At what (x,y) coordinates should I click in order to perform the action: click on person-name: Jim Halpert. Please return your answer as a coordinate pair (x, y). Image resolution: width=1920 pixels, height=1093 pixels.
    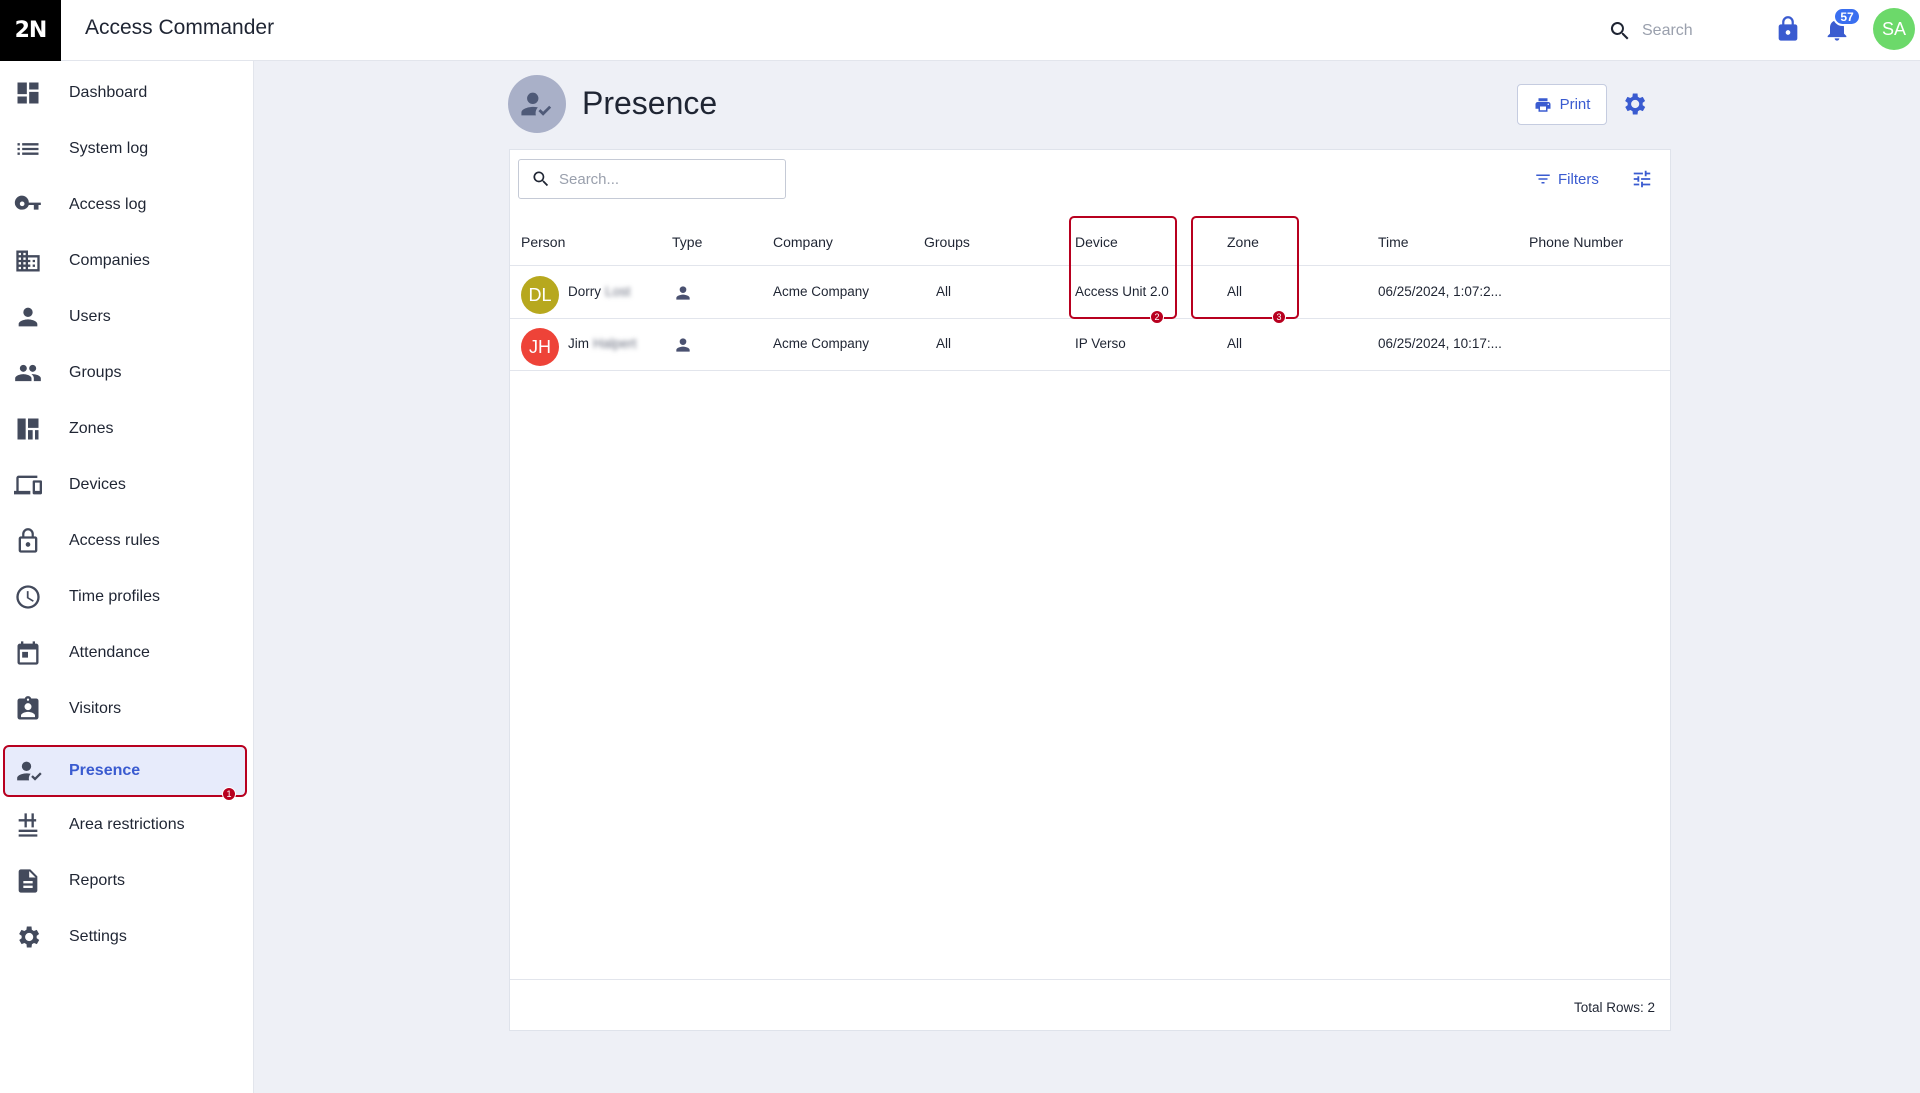
    Looking at the image, I should click on (602, 343).